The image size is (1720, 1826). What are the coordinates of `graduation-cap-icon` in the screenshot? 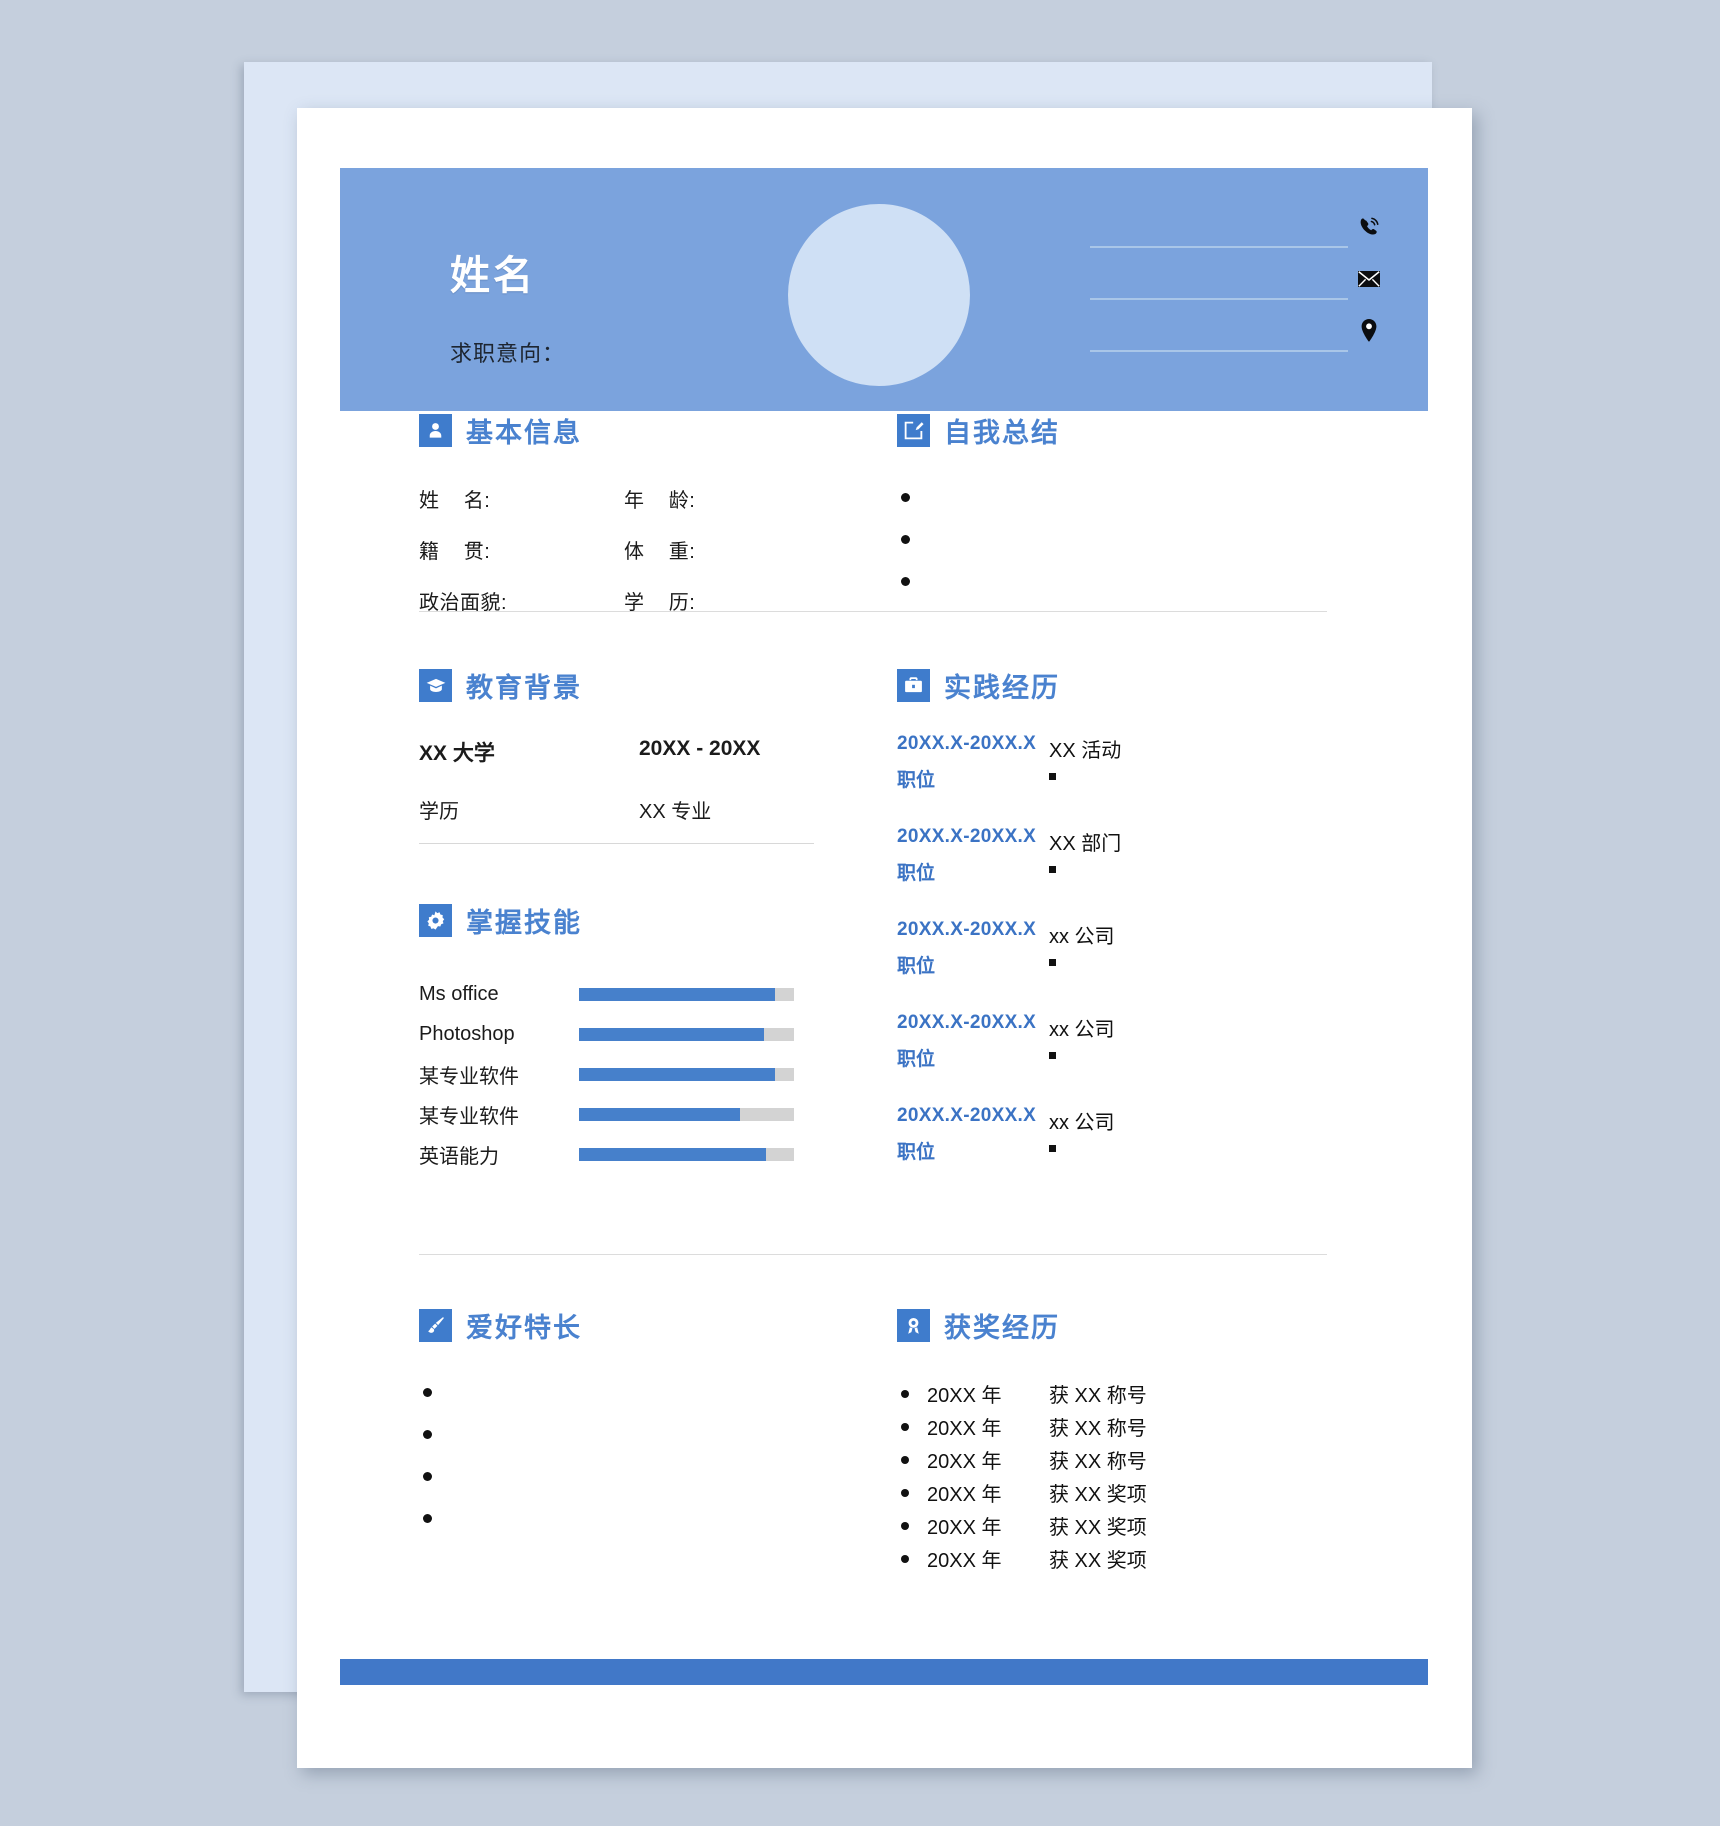 It's located at (435, 685).